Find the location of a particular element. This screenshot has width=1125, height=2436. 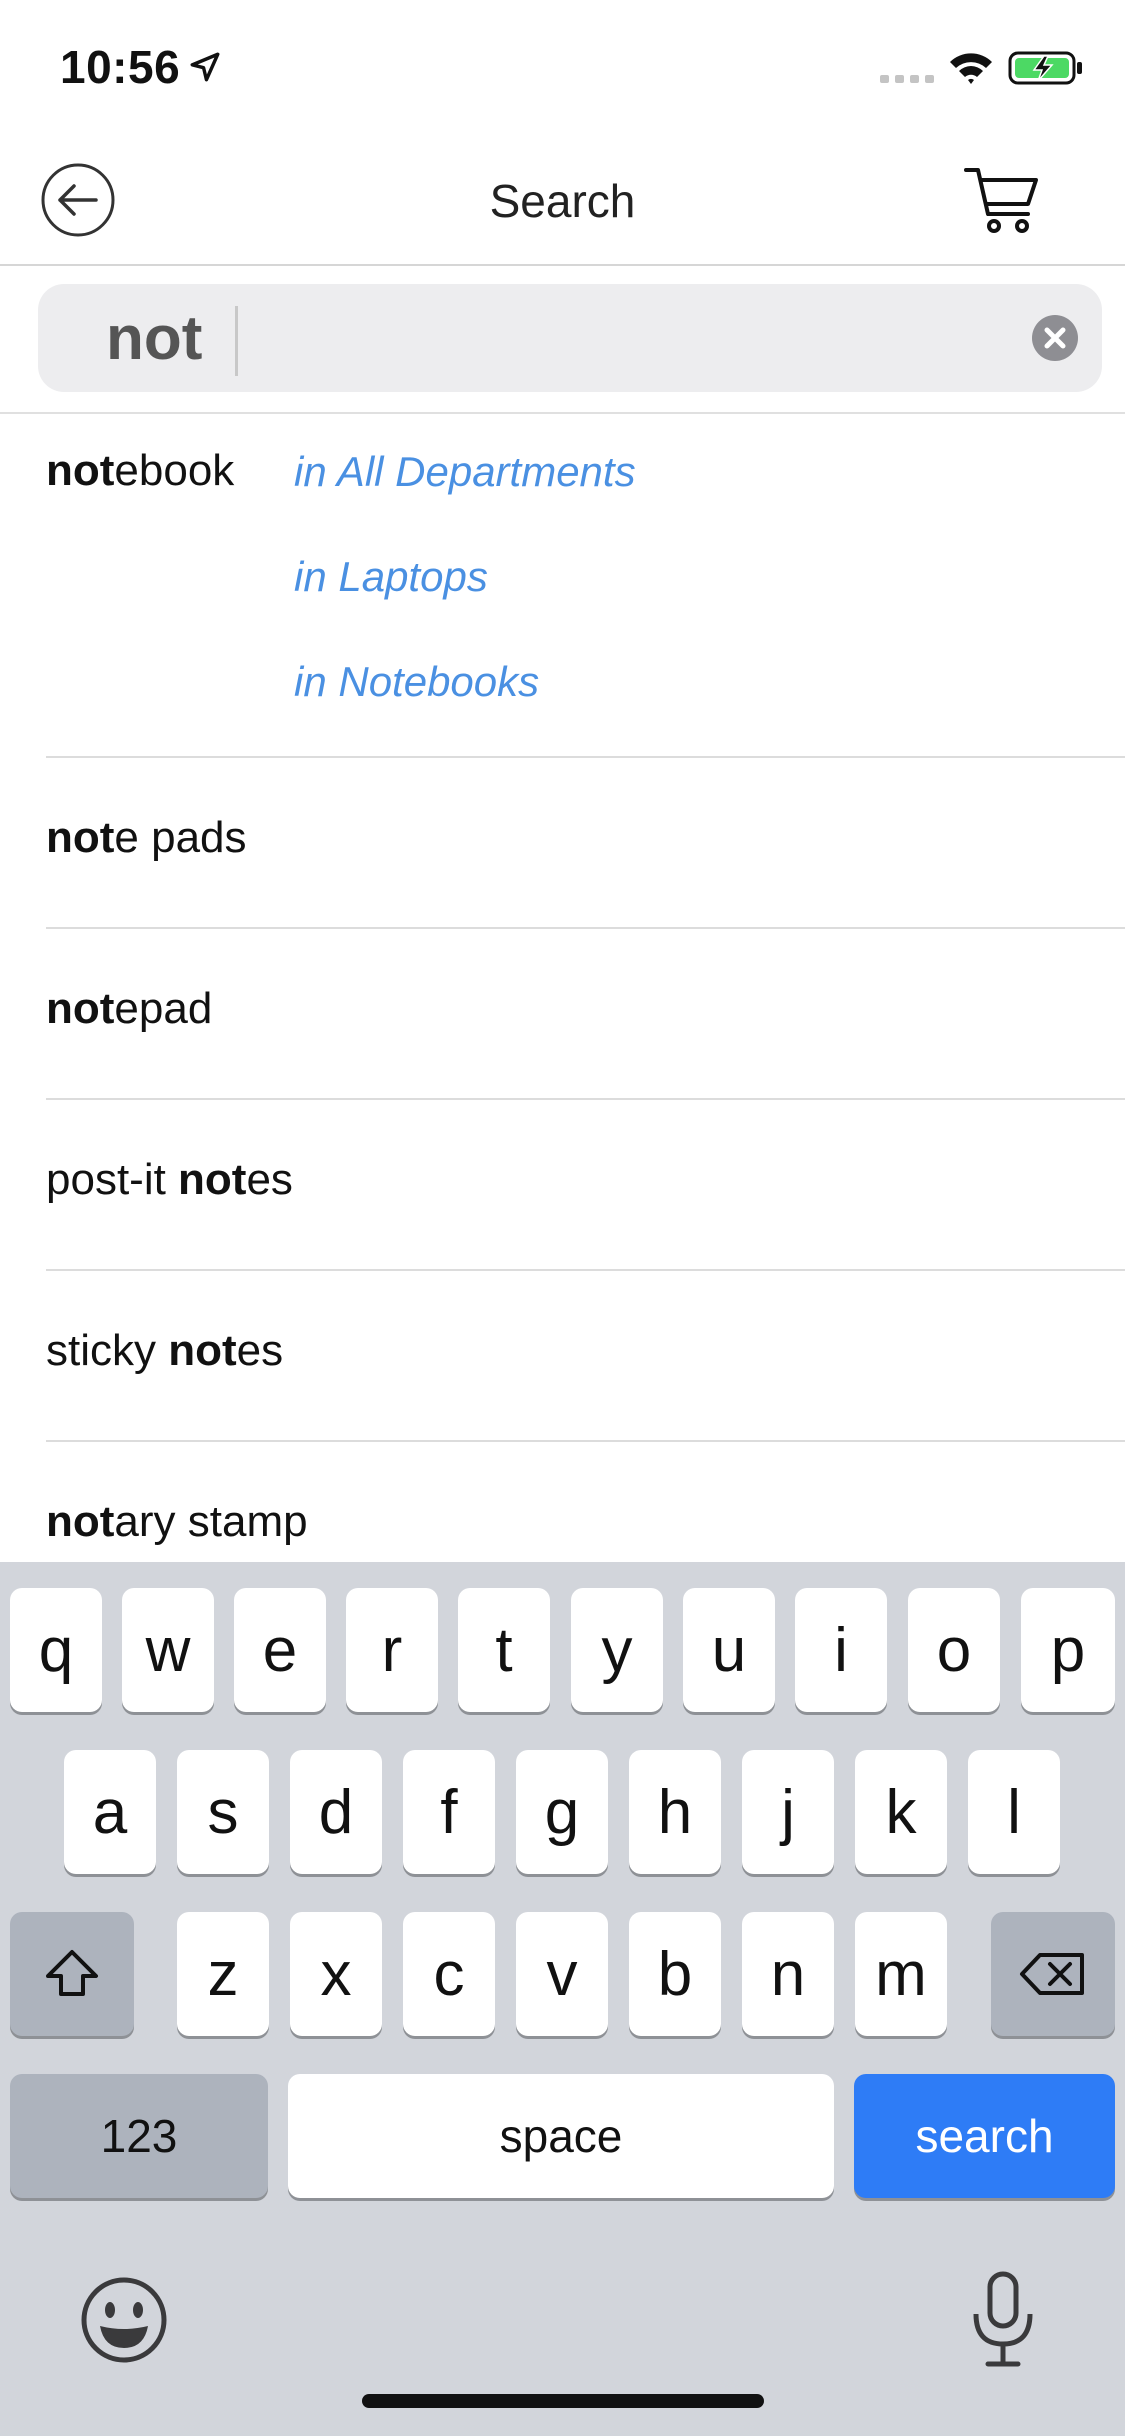

key-x: x is located at coordinates (336, 1974).